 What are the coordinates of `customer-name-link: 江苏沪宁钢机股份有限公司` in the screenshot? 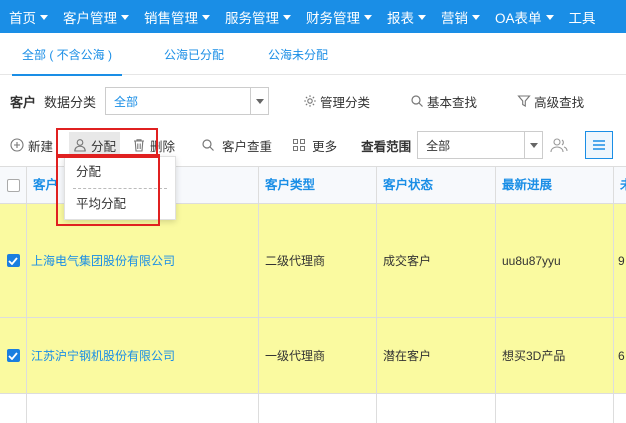 It's located at (143, 355).